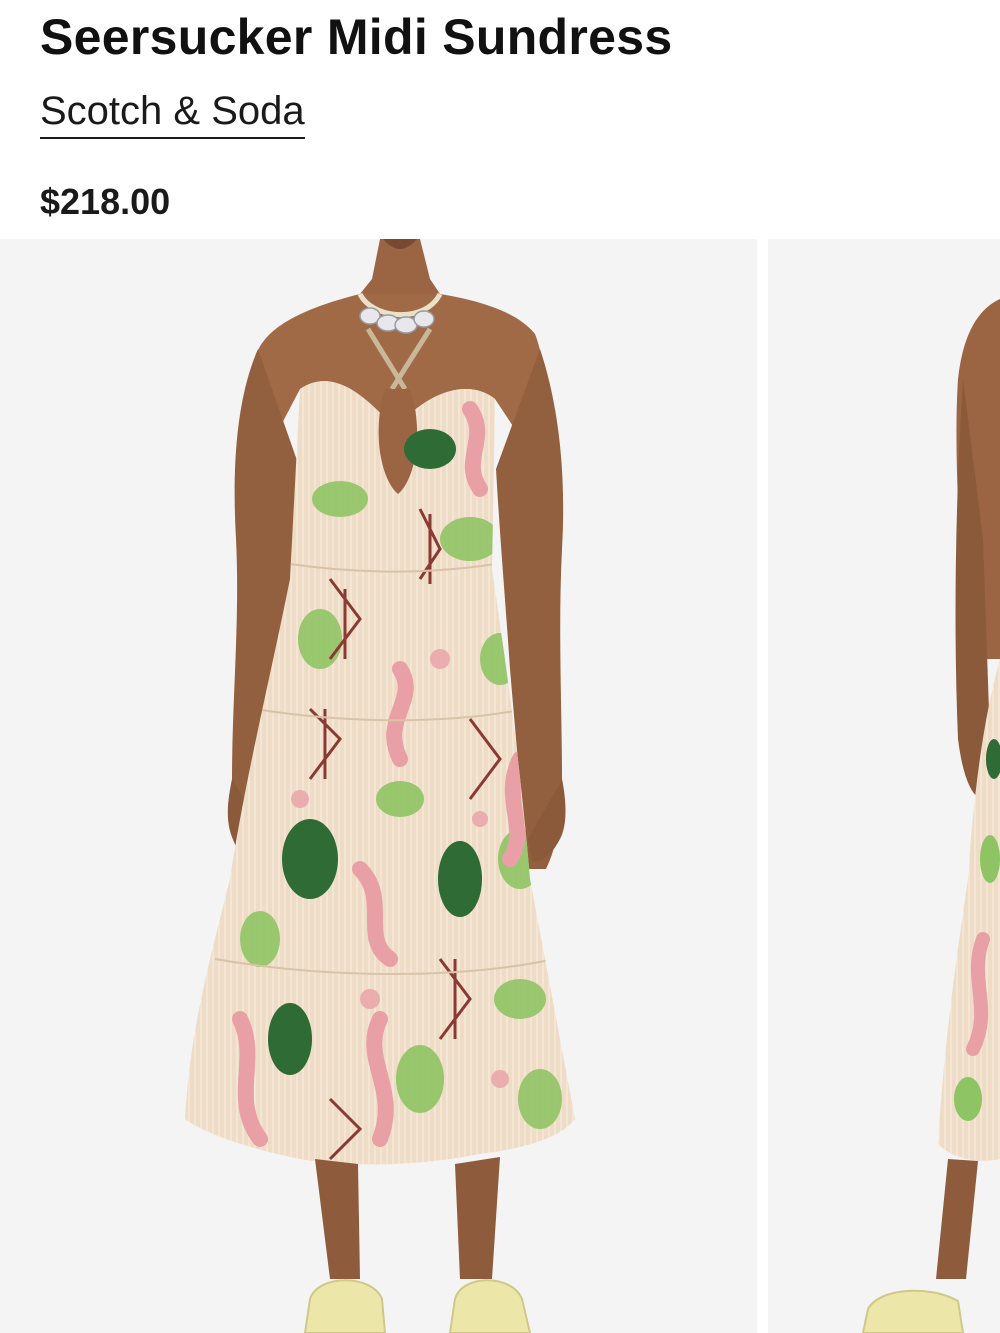 This screenshot has height=1333, width=1000. I want to click on product-price: $218.00, so click(105, 201).